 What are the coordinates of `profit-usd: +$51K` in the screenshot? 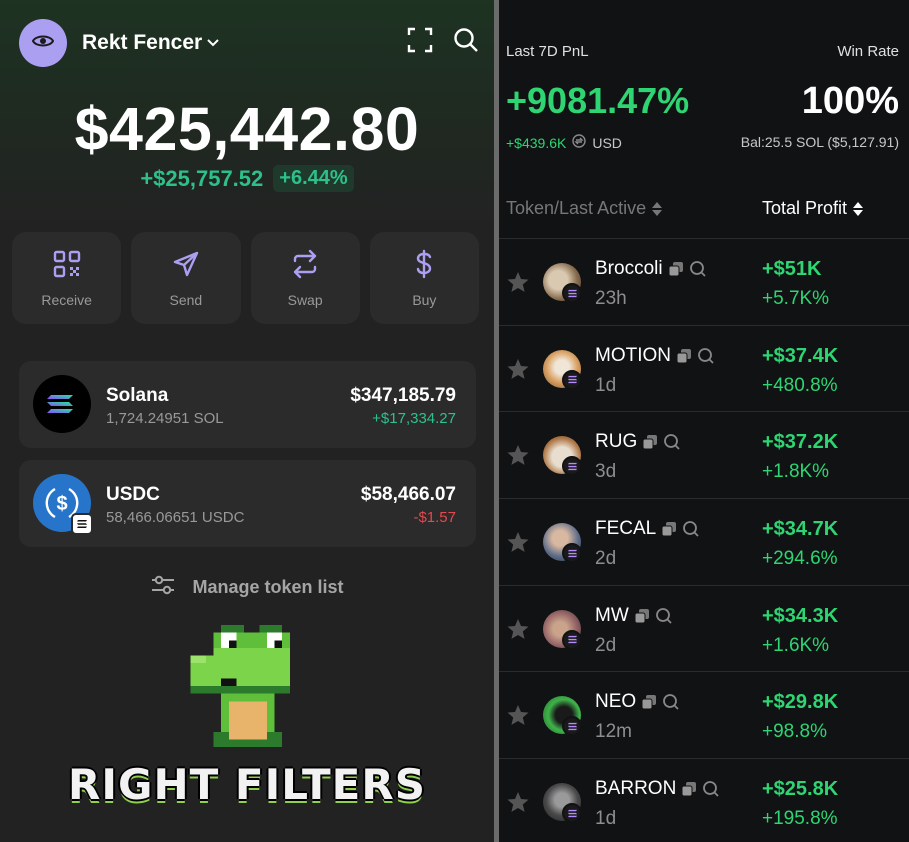 It's located at (792, 269).